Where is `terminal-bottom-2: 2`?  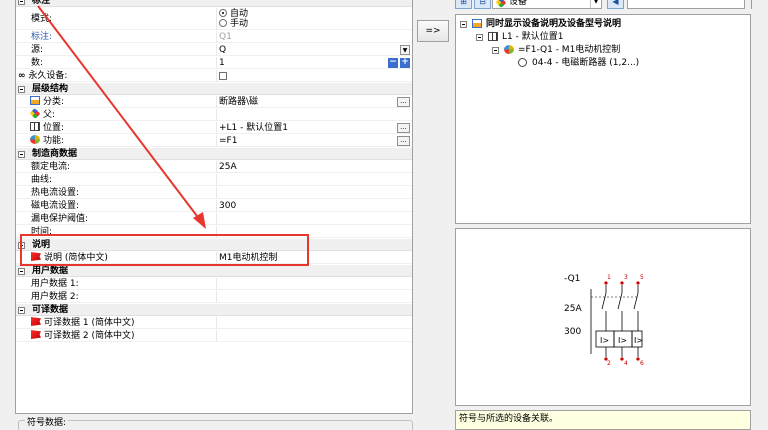
terminal-bottom-2: 2 is located at coordinates (609, 363).